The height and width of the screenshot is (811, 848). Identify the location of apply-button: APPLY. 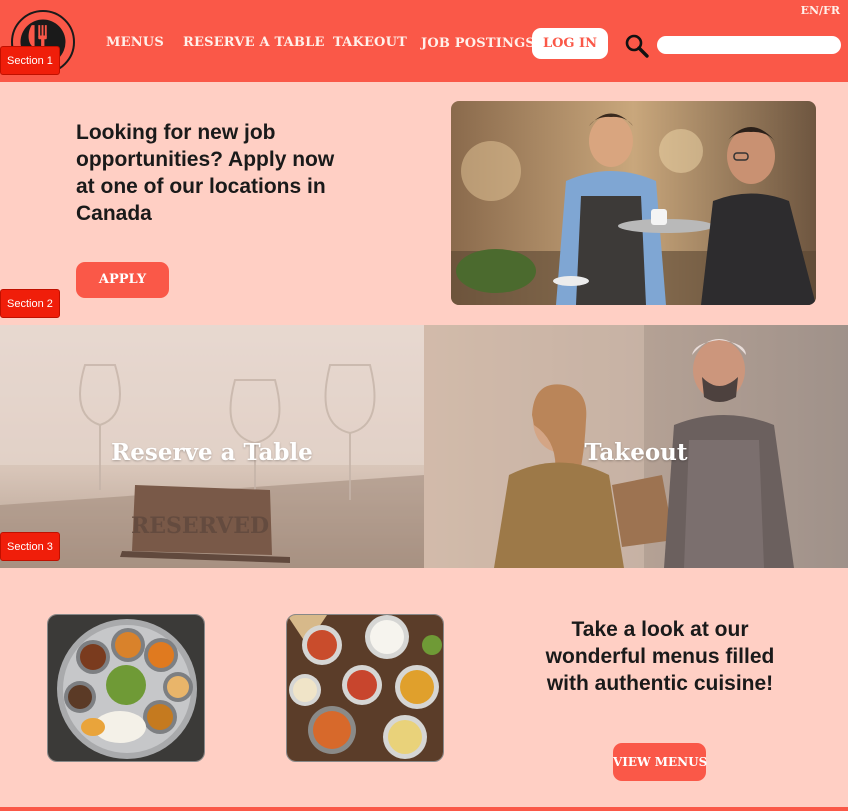
(122, 280).